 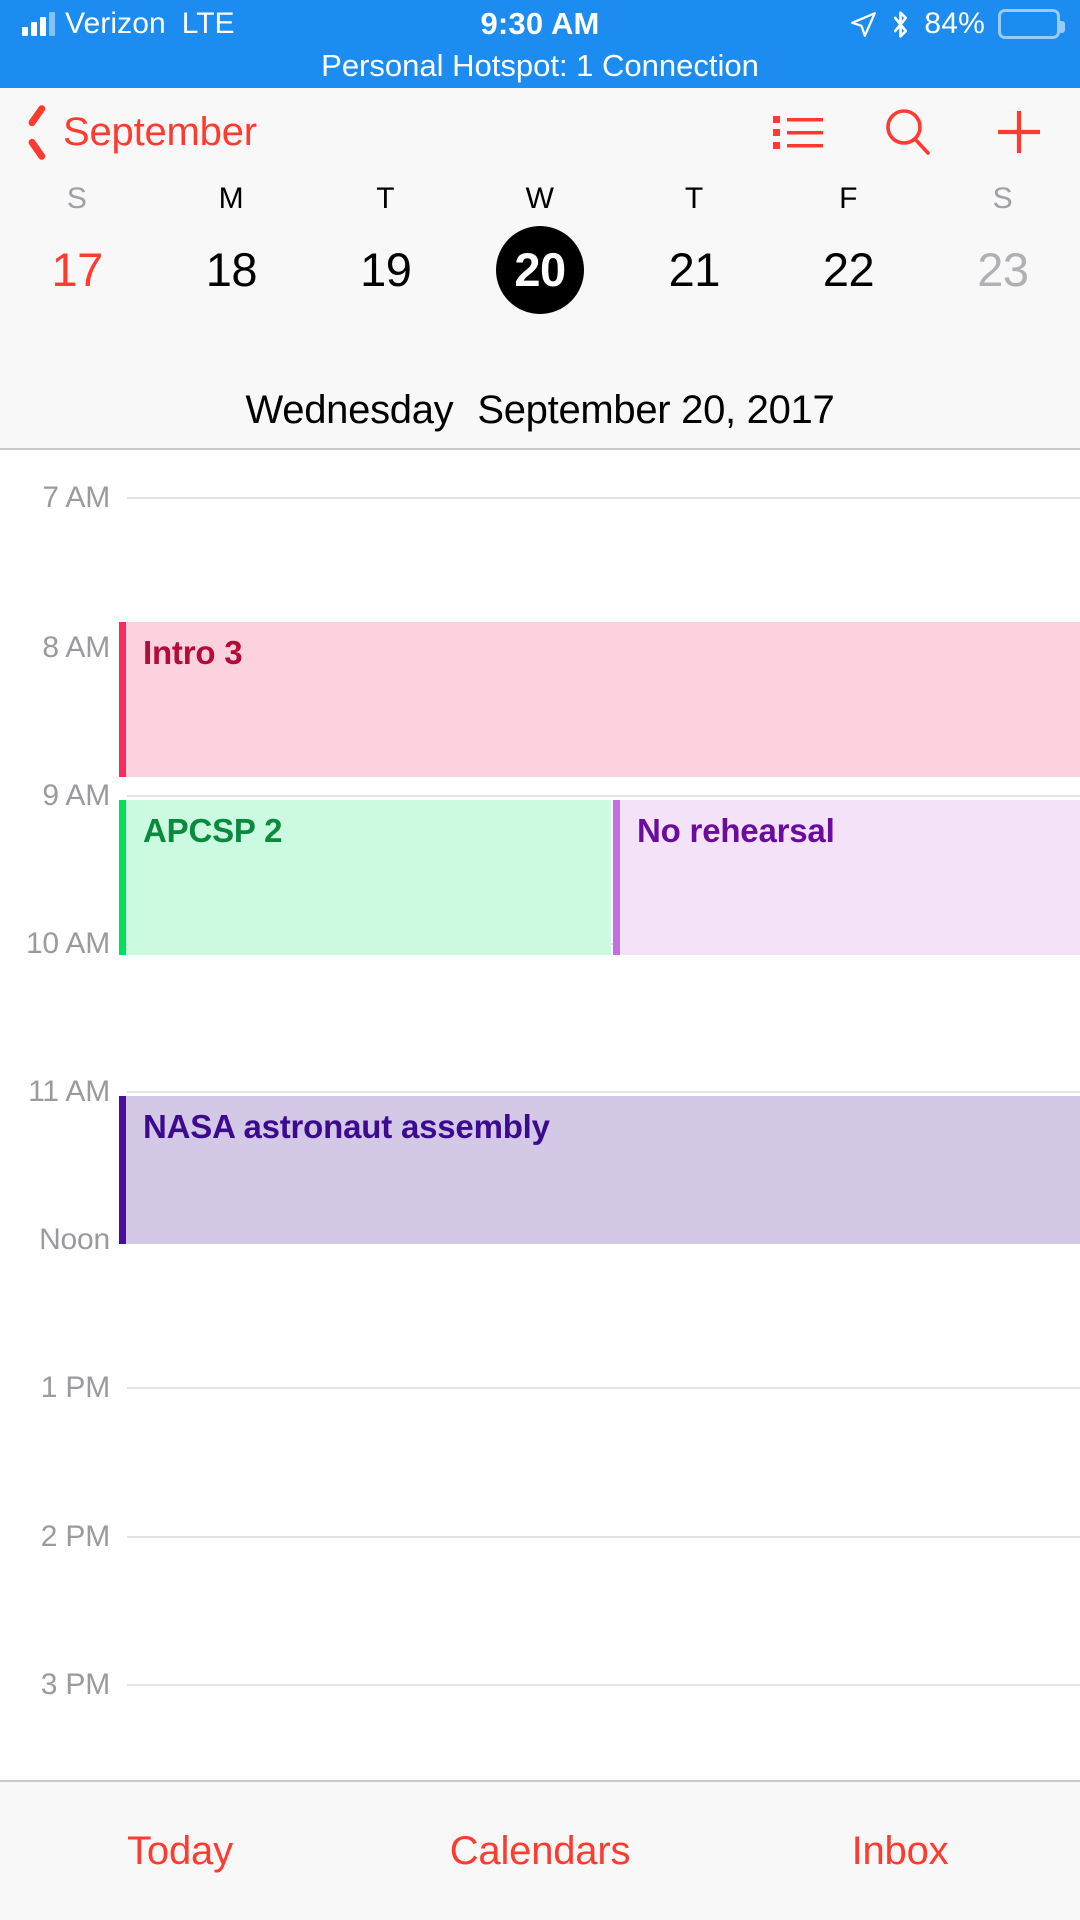 What do you see at coordinates (76, 497) in the screenshot?
I see `hour-label: 7 AM` at bounding box center [76, 497].